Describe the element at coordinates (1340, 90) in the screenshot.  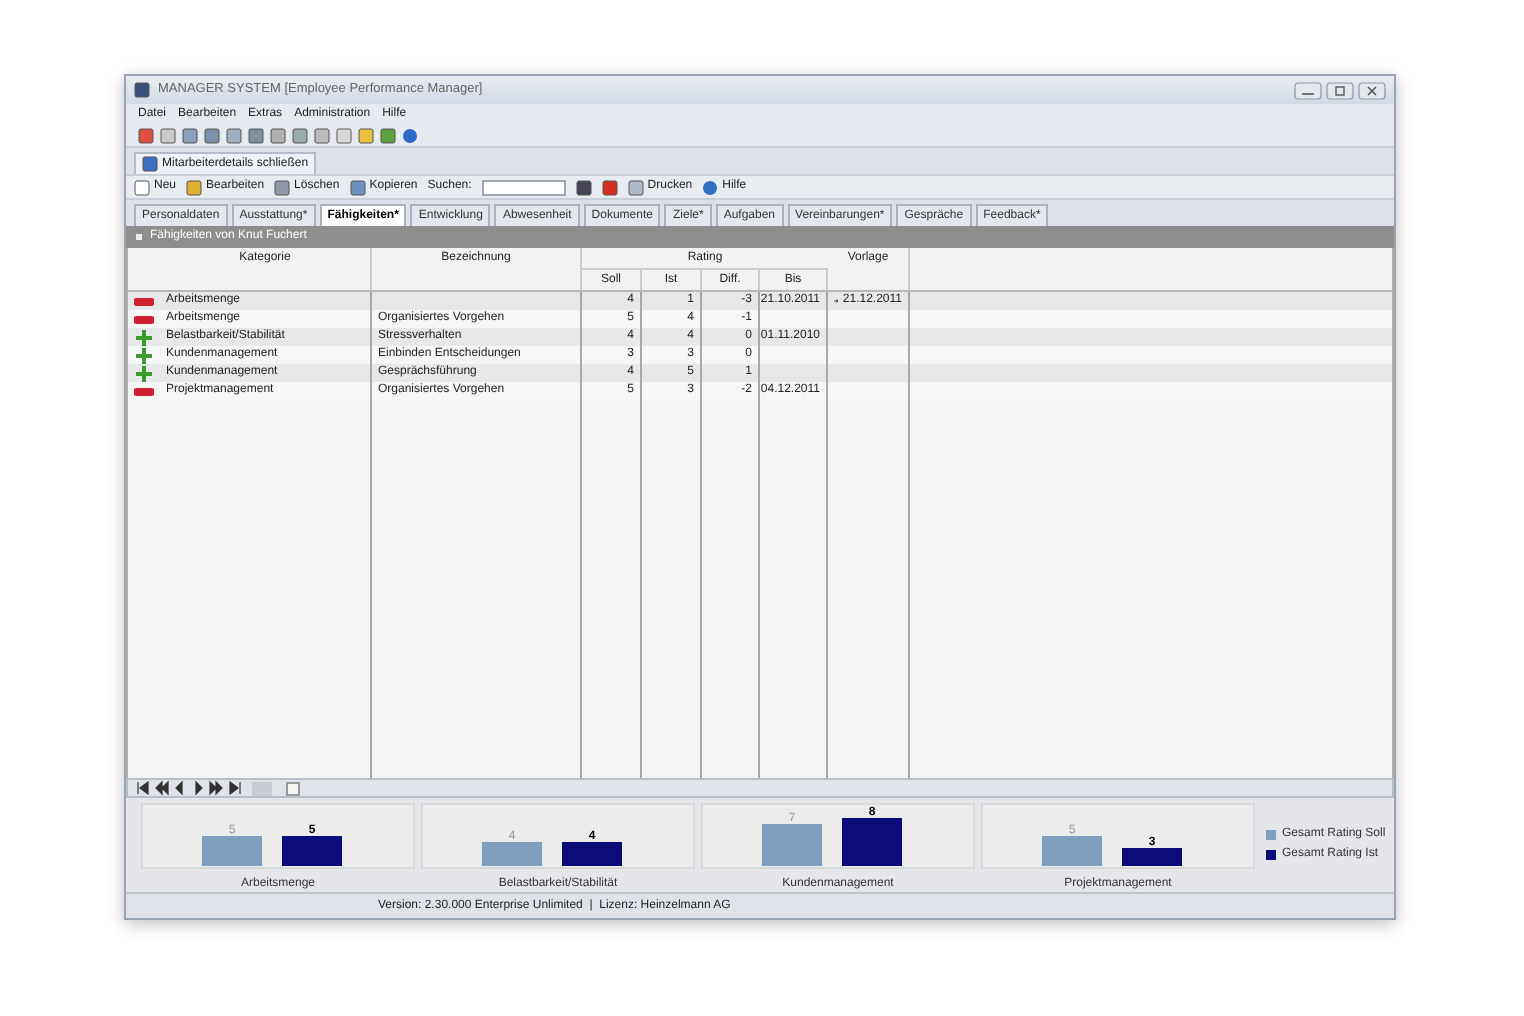
I see `maximize-icon` at that location.